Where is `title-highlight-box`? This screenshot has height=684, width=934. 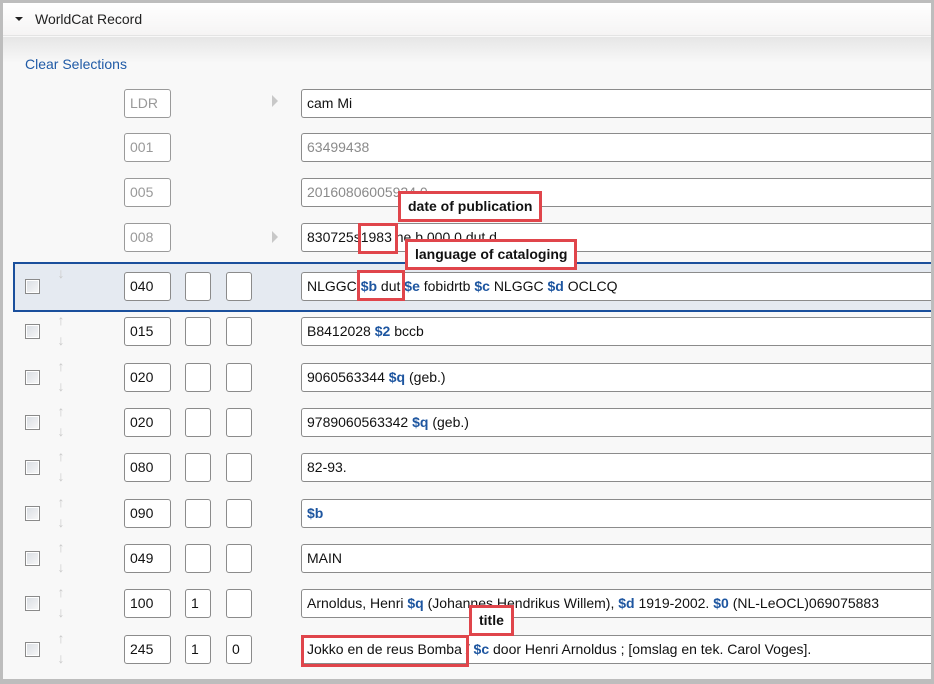
title-highlight-box is located at coordinates (385, 651).